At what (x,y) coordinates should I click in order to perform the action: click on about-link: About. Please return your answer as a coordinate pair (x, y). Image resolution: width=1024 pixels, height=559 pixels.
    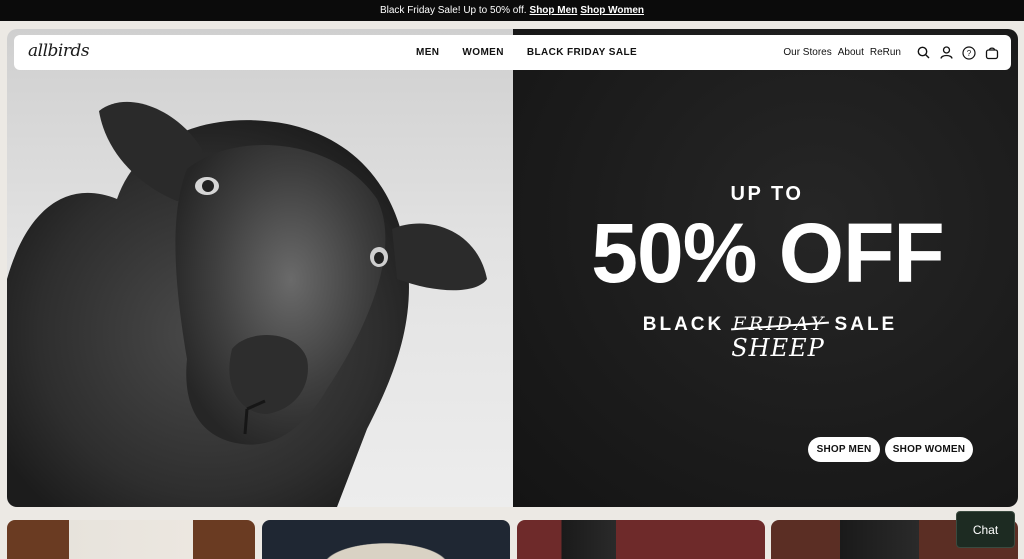
    Looking at the image, I should click on (851, 52).